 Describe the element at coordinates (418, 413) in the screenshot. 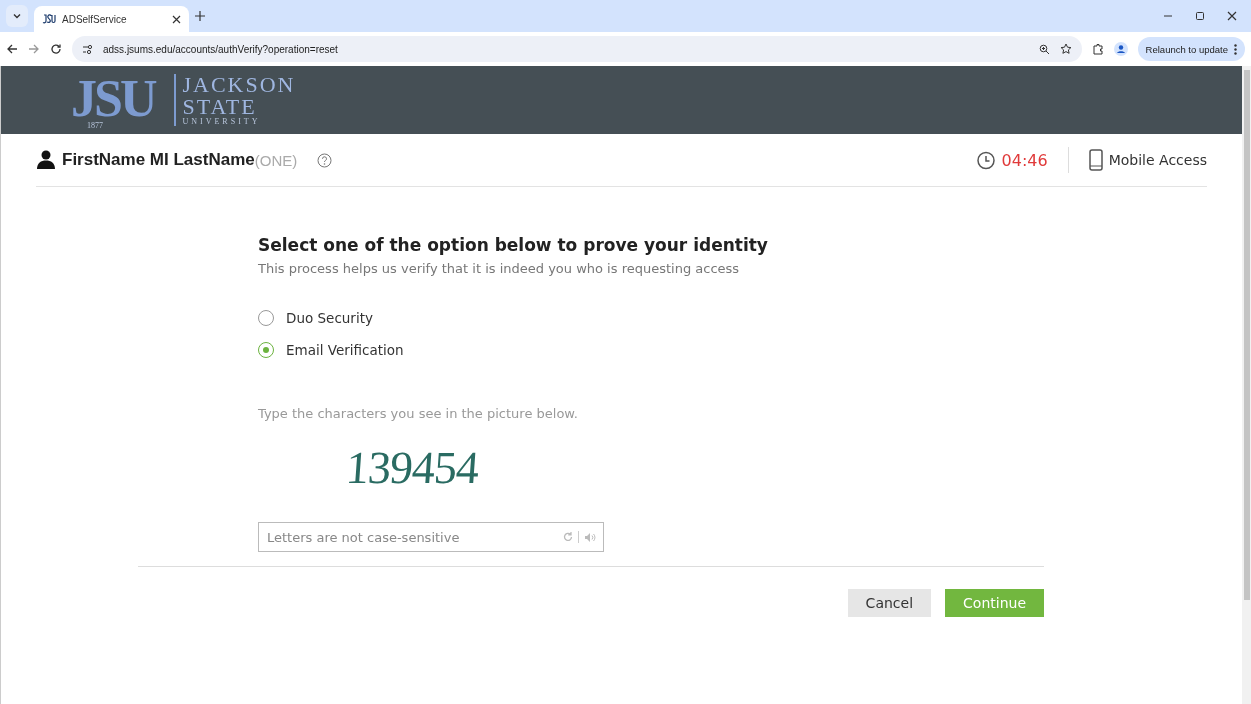

I see `captcha-instruction: Type the characters you see in the picture below.` at that location.